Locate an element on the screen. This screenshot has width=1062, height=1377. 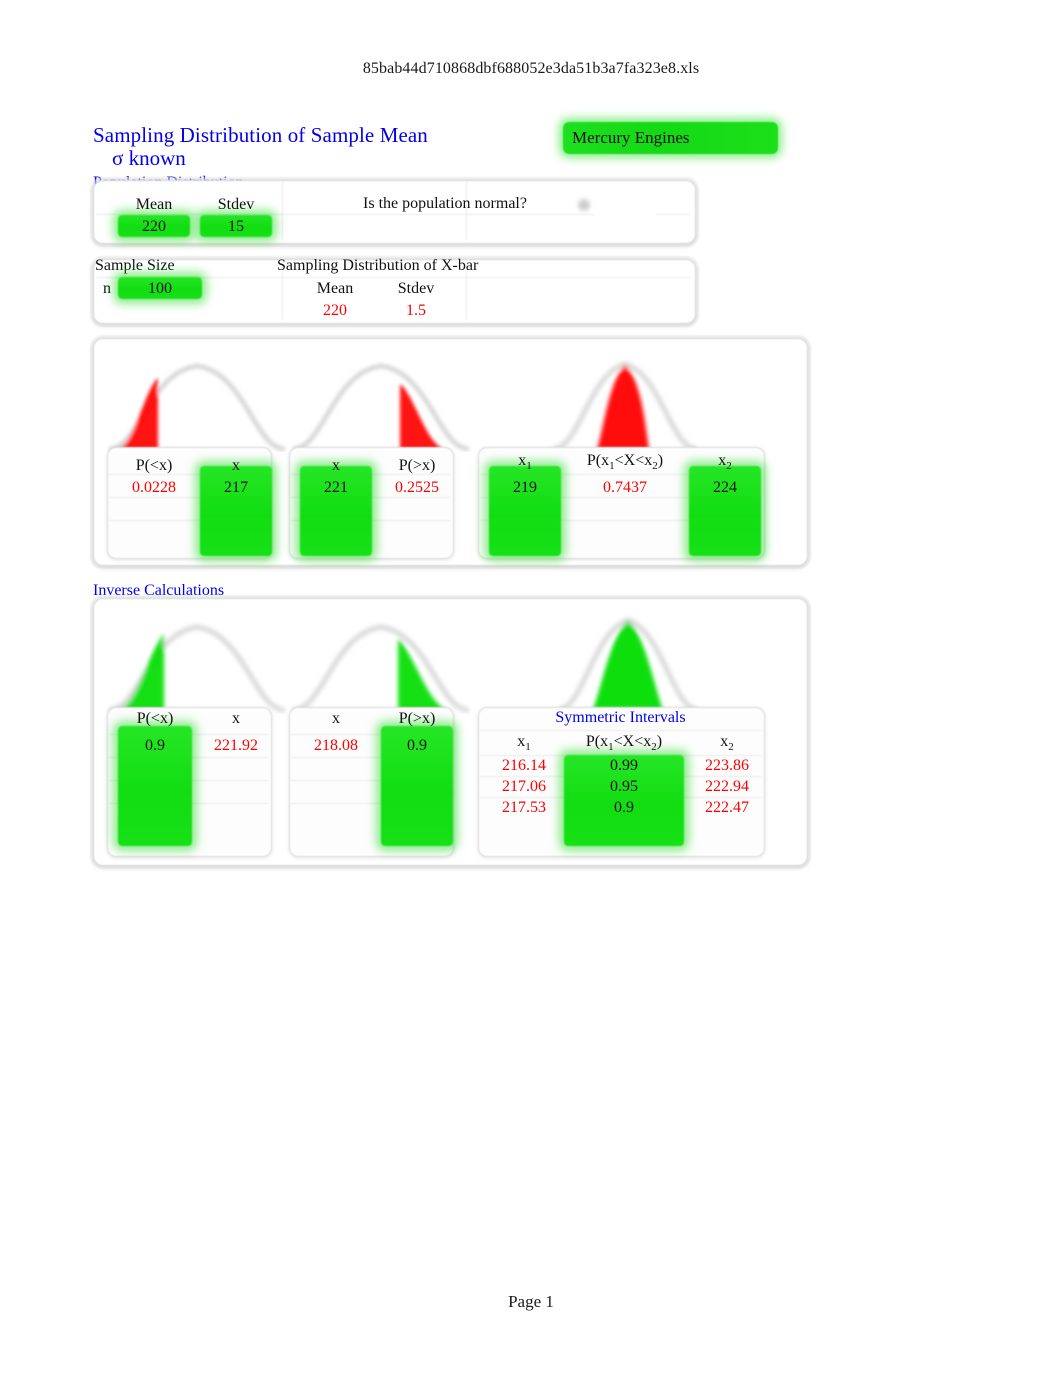
document-footer-page-number: Page 1 is located at coordinates (531, 1301).